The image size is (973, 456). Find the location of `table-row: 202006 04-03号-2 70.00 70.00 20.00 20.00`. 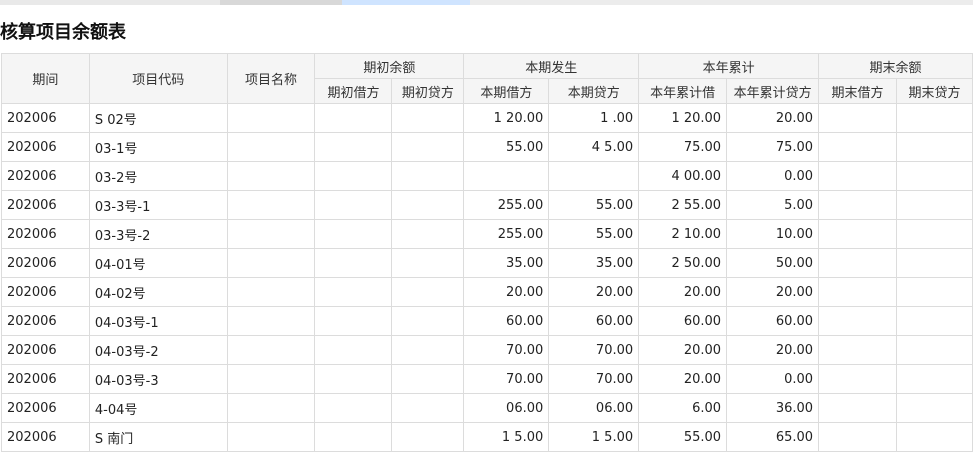

table-row: 202006 04-03号-2 70.00 70.00 20.00 20.00 is located at coordinates (487, 350).